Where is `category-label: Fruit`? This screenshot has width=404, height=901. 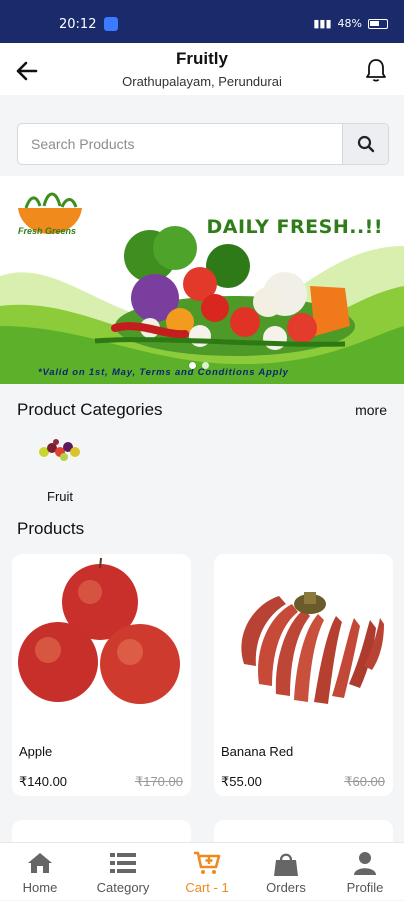
category-label: Fruit is located at coordinates (60, 496).